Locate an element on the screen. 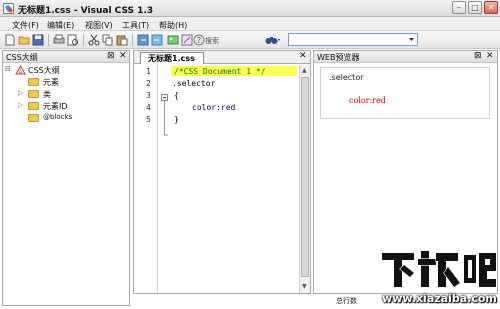 The image size is (500, 309). tab-close-icon: ✕ is located at coordinates (303, 56).